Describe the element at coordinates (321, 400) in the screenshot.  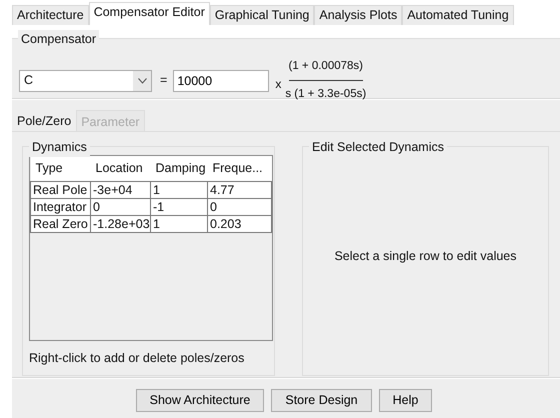
I see `action-button: Store Design` at that location.